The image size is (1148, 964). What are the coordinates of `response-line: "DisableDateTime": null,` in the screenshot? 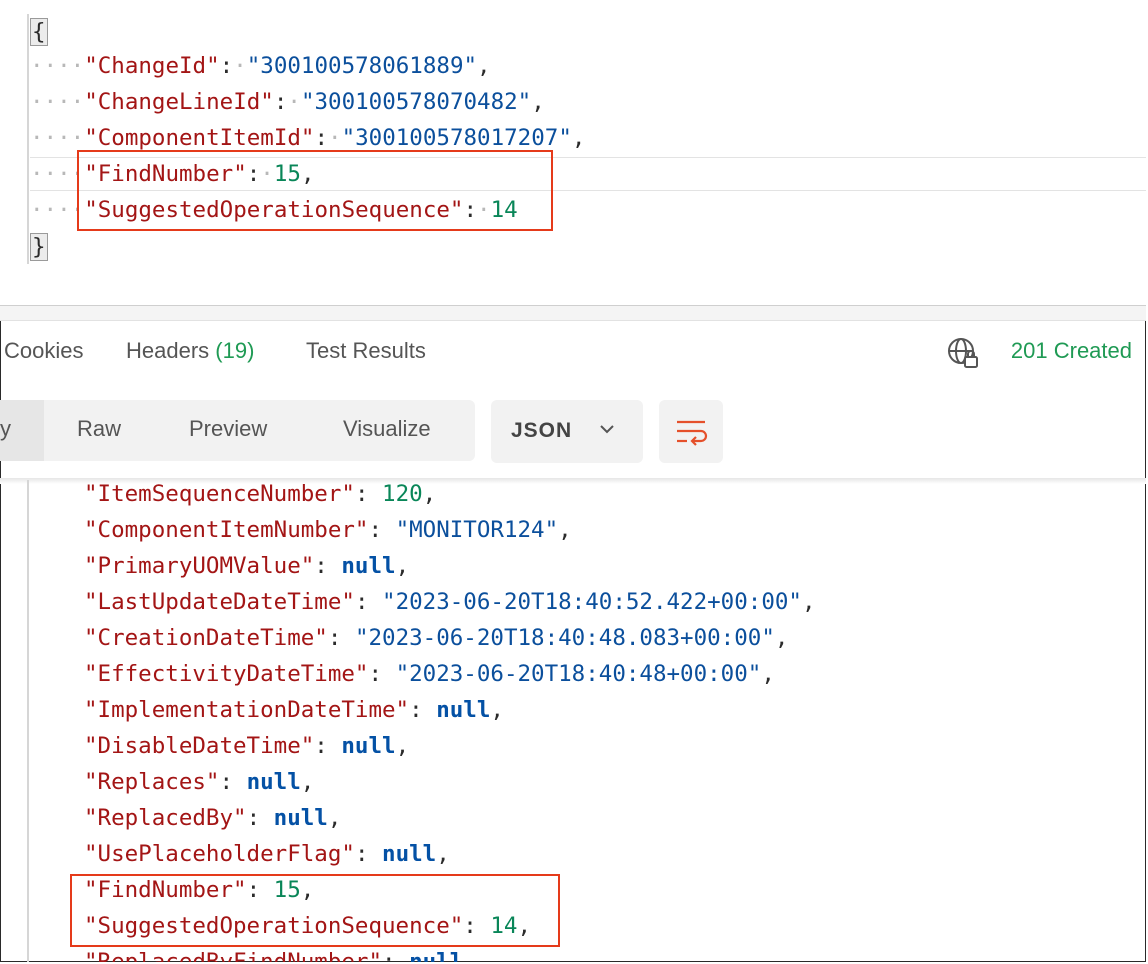 It's located at (247, 746).